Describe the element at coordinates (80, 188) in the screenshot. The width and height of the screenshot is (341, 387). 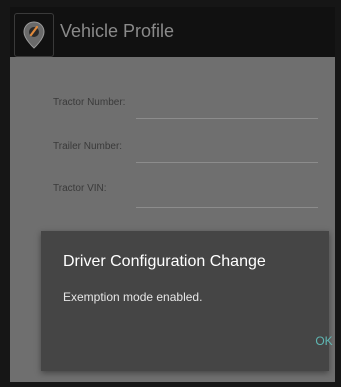
I see `tractor-vin-label: Tractor VIN:` at that location.